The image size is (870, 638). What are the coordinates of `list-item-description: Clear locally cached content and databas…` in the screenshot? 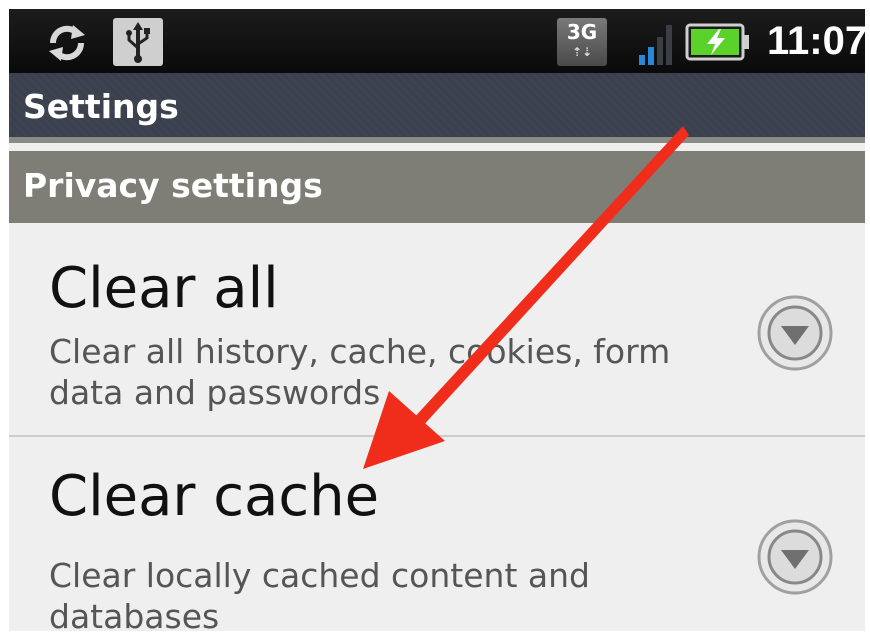 It's located at (319, 593).